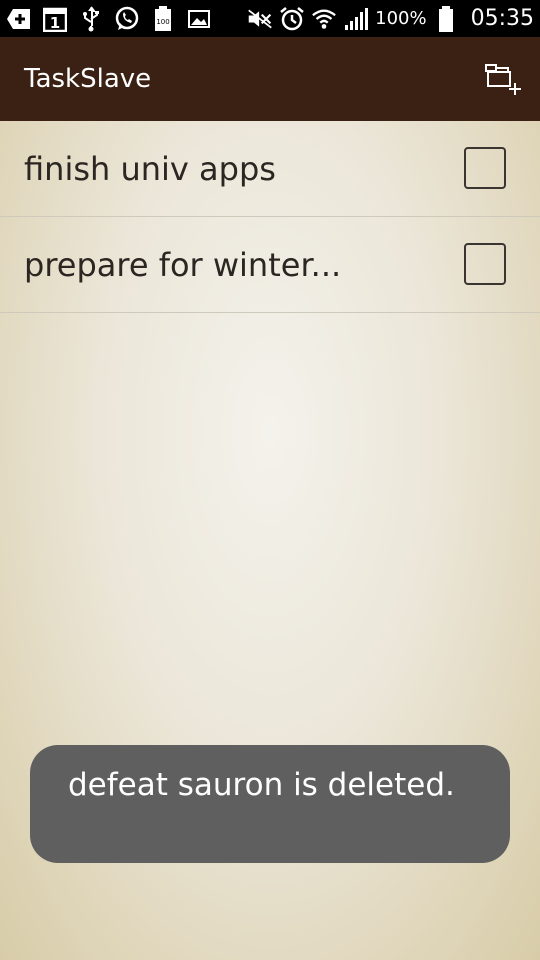 The image size is (540, 960). I want to click on battery-icon, so click(446, 18).